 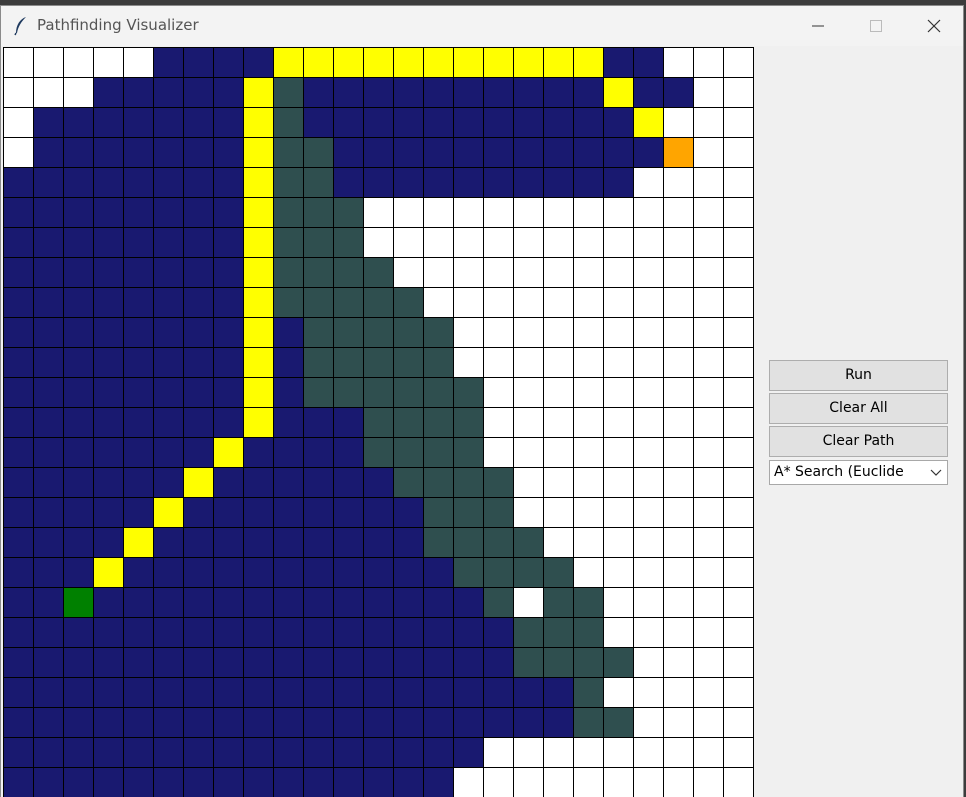 What do you see at coordinates (858, 408) in the screenshot?
I see `clear-all-button: Clear All` at bounding box center [858, 408].